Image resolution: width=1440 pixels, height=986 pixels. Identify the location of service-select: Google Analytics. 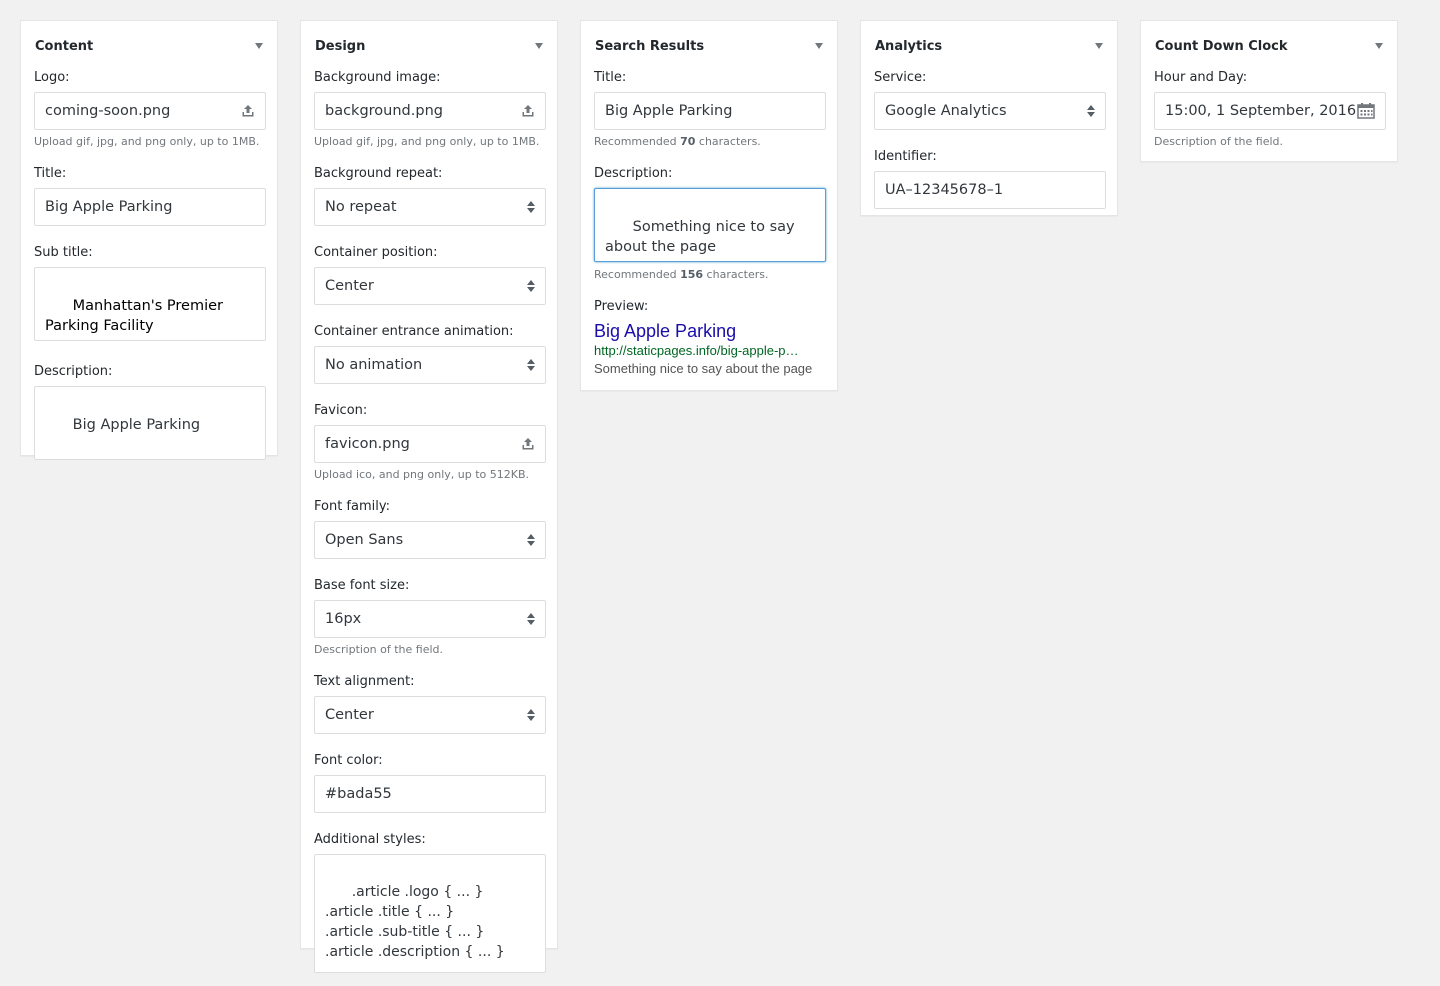
(990, 111).